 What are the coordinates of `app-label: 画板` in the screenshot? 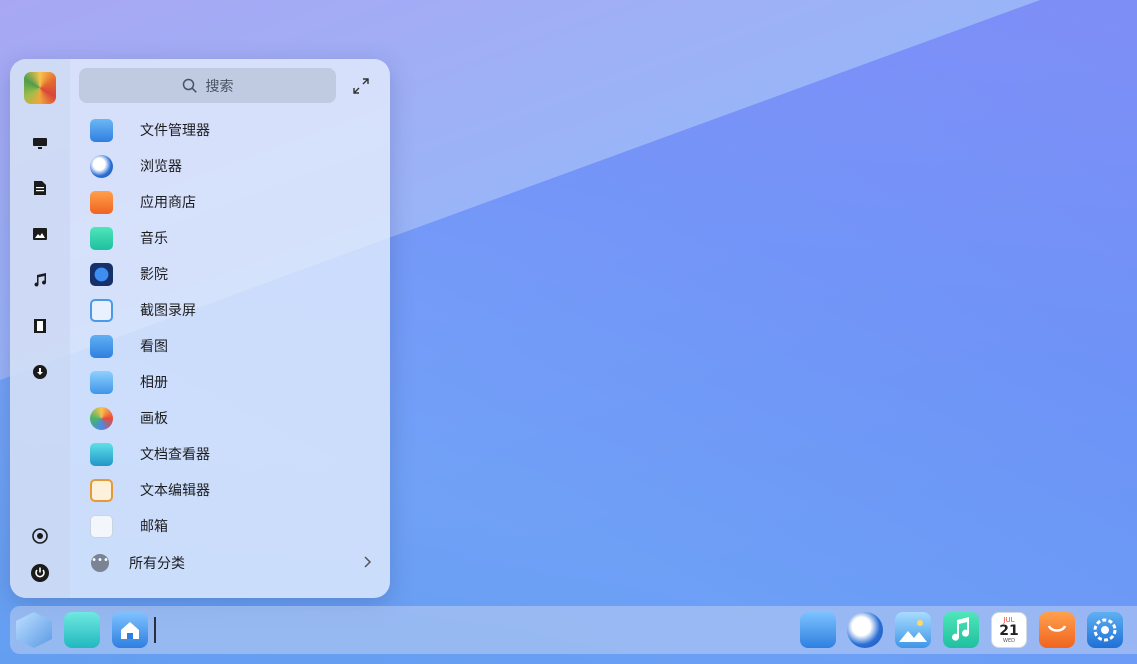 It's located at (154, 419).